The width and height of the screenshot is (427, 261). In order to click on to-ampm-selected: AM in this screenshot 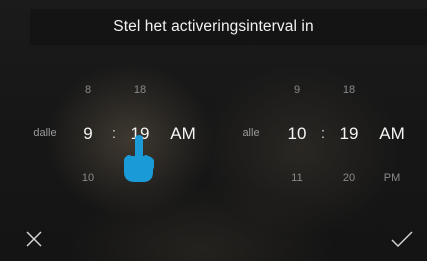, I will do `click(392, 134)`.